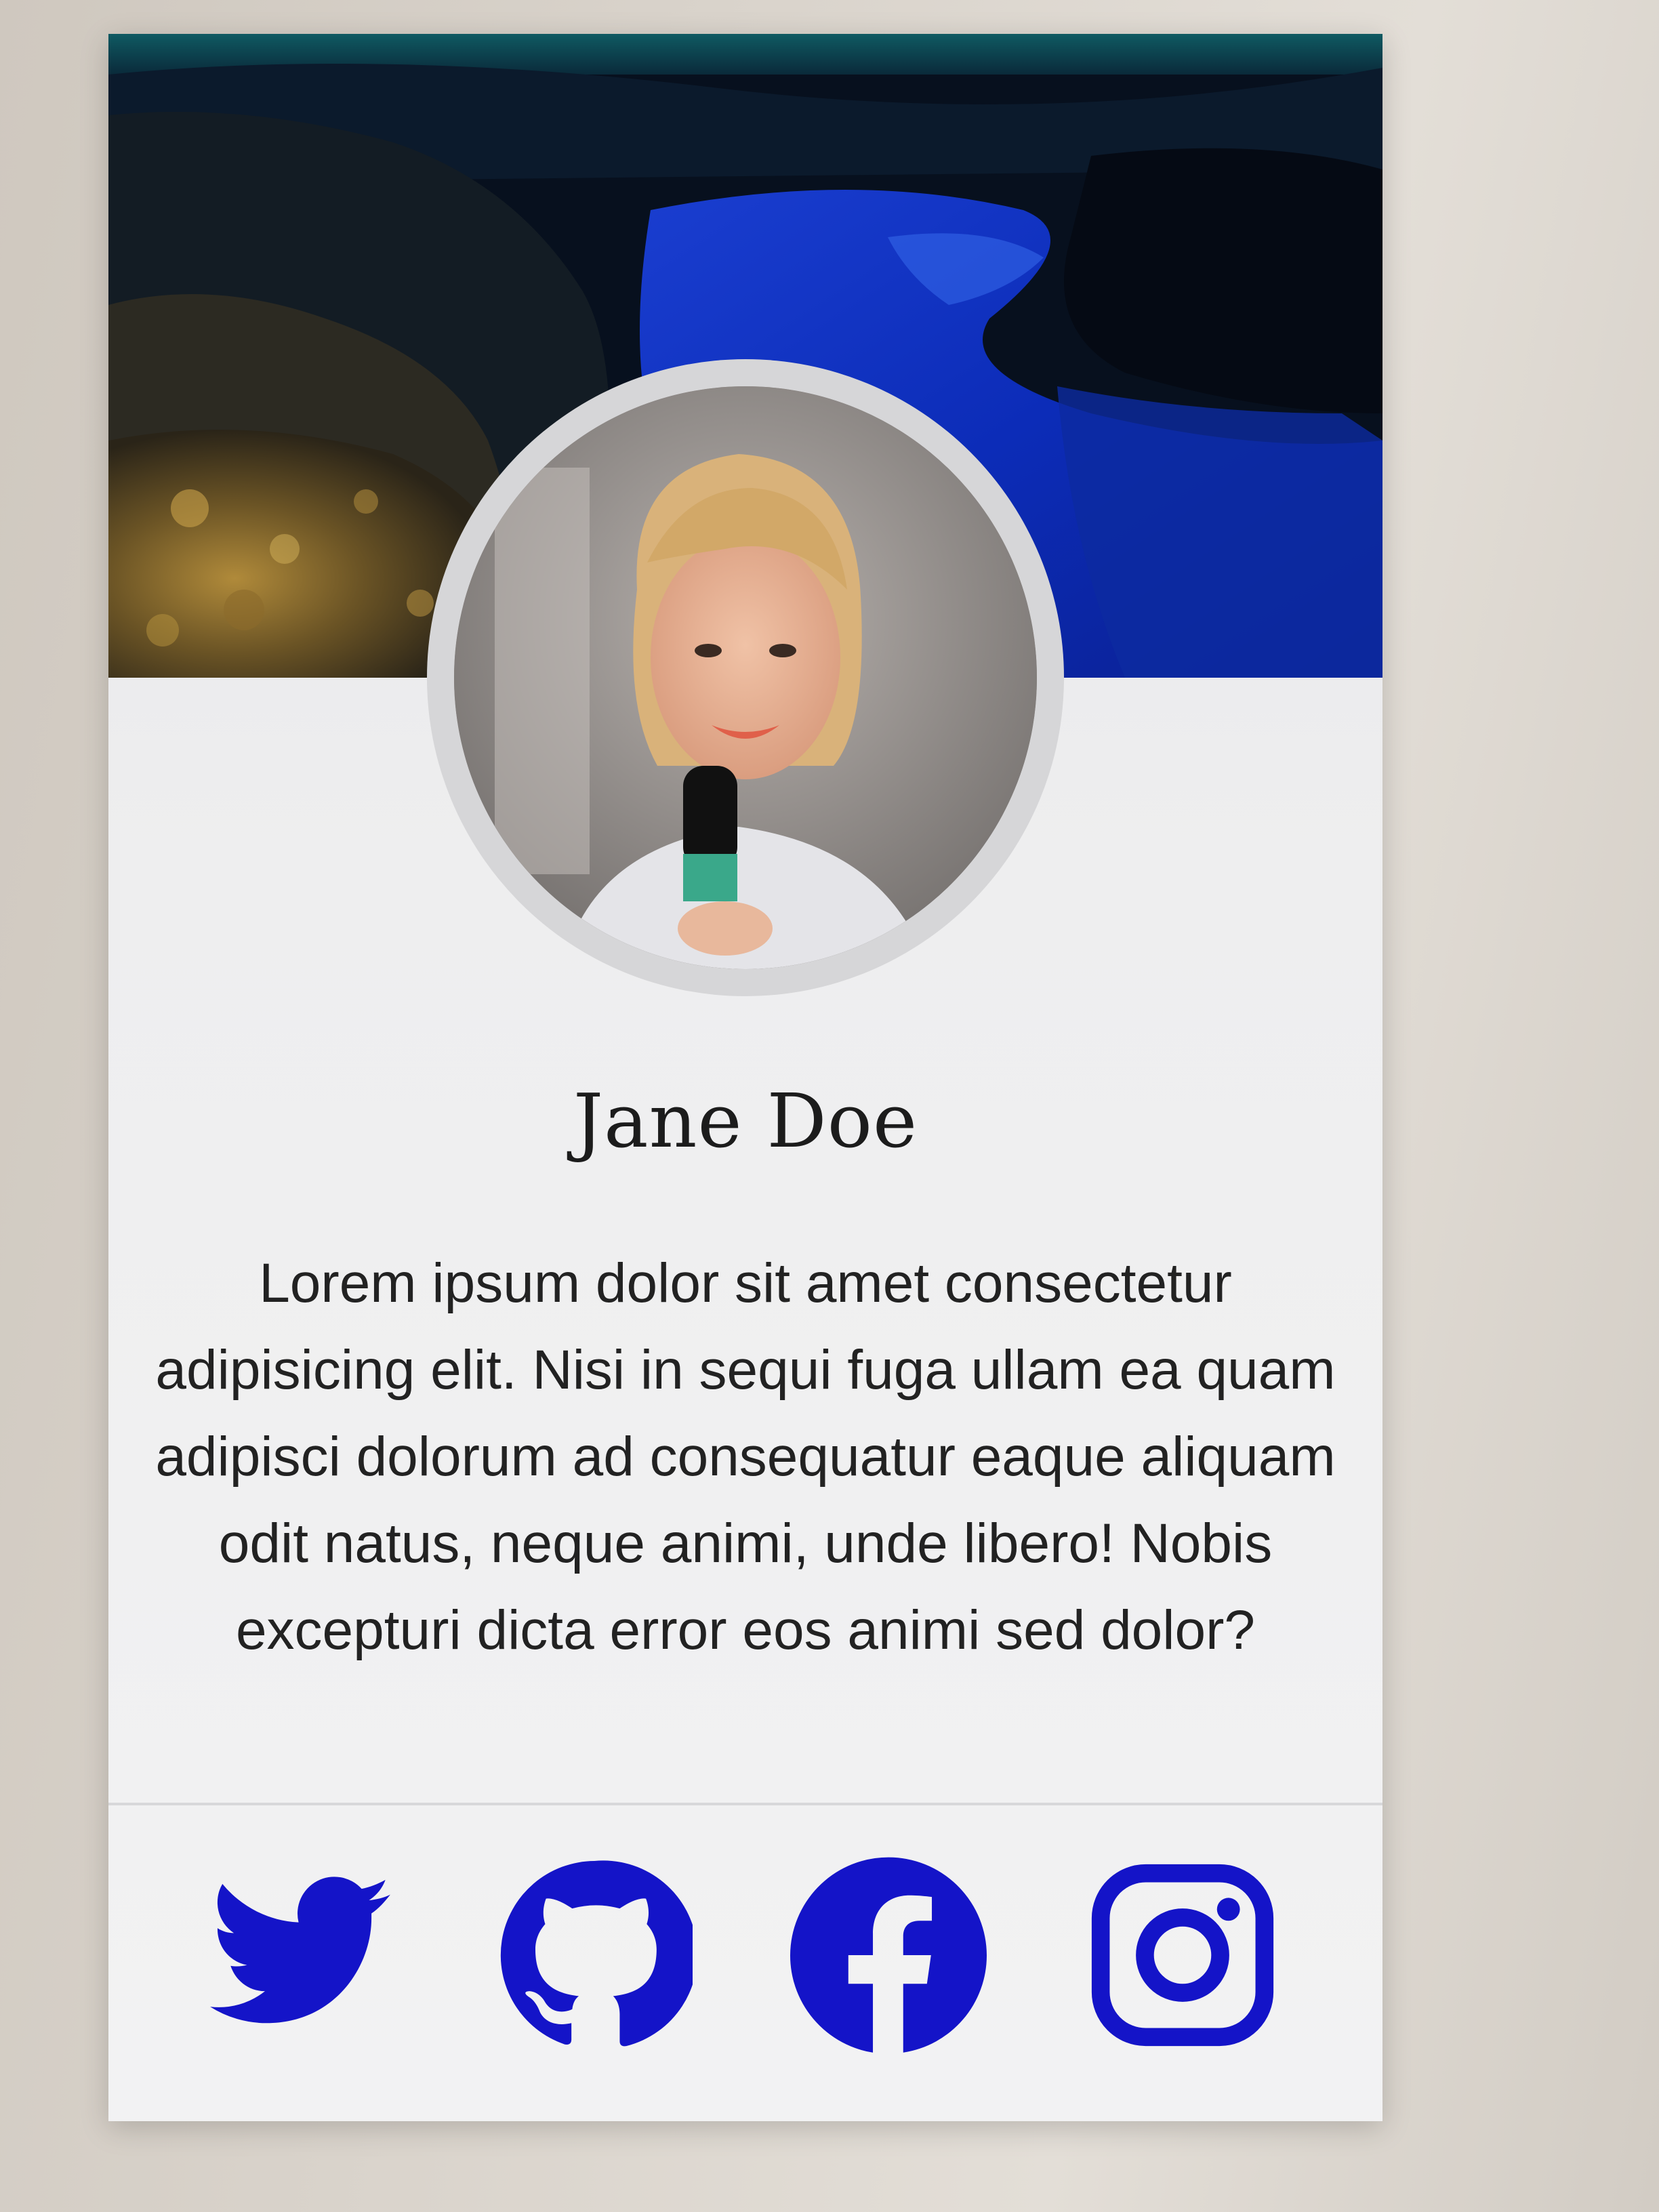  I want to click on instagram-link, so click(1182, 1955).